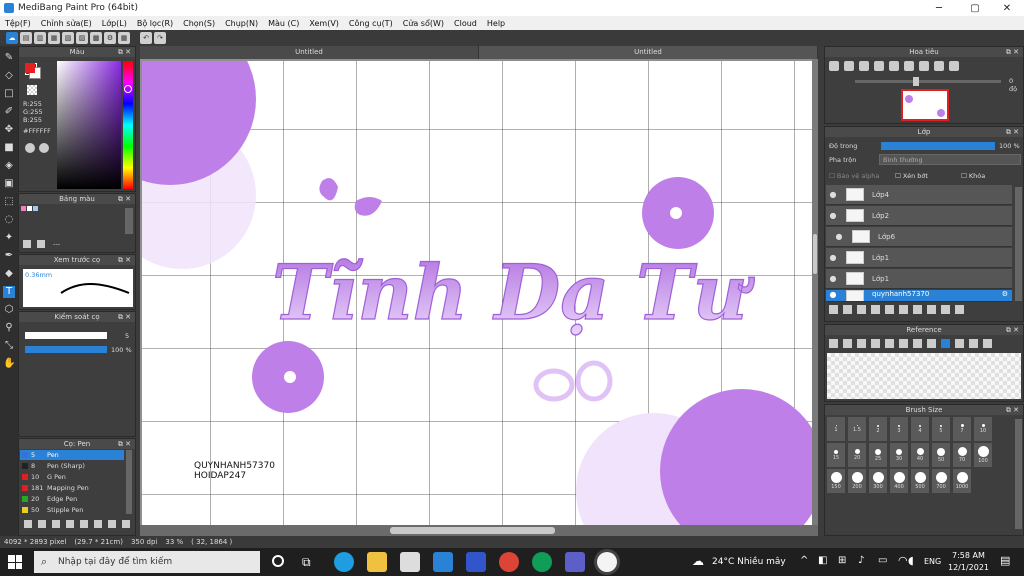  What do you see at coordinates (954, 66) in the screenshot?
I see `flip-icon` at bounding box center [954, 66].